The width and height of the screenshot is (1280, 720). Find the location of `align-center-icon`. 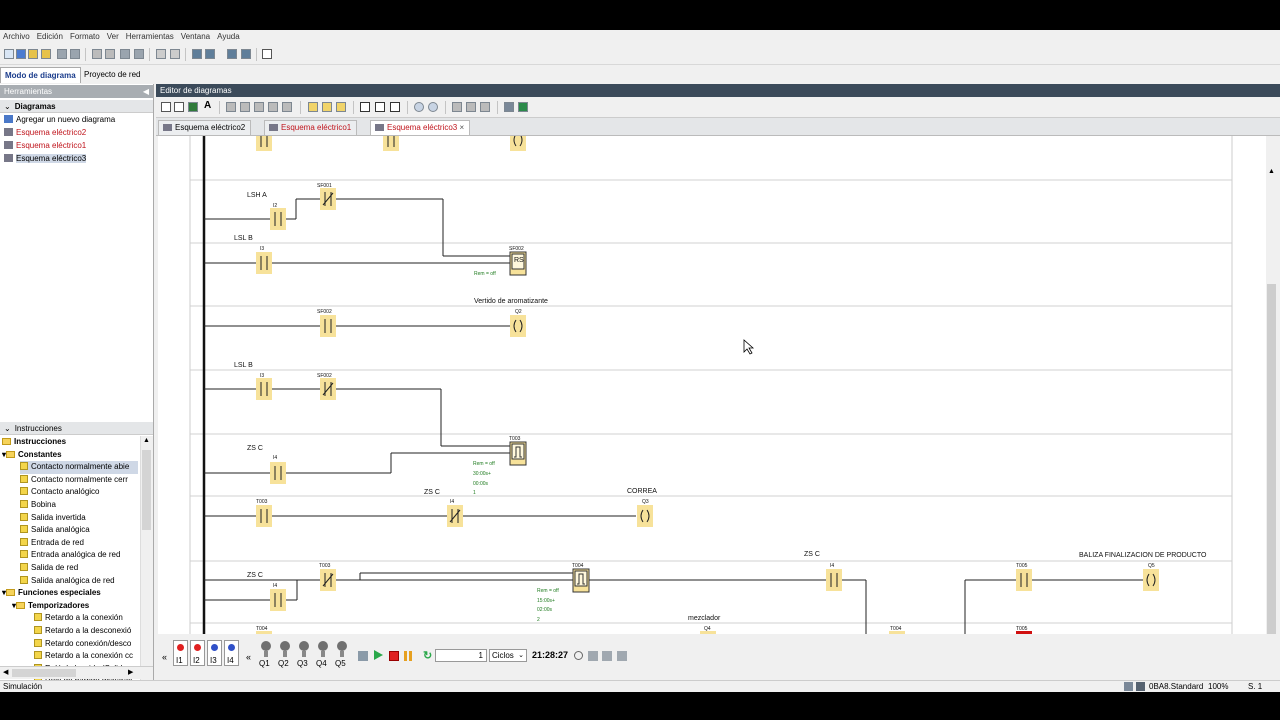

align-center-icon is located at coordinates (245, 107).